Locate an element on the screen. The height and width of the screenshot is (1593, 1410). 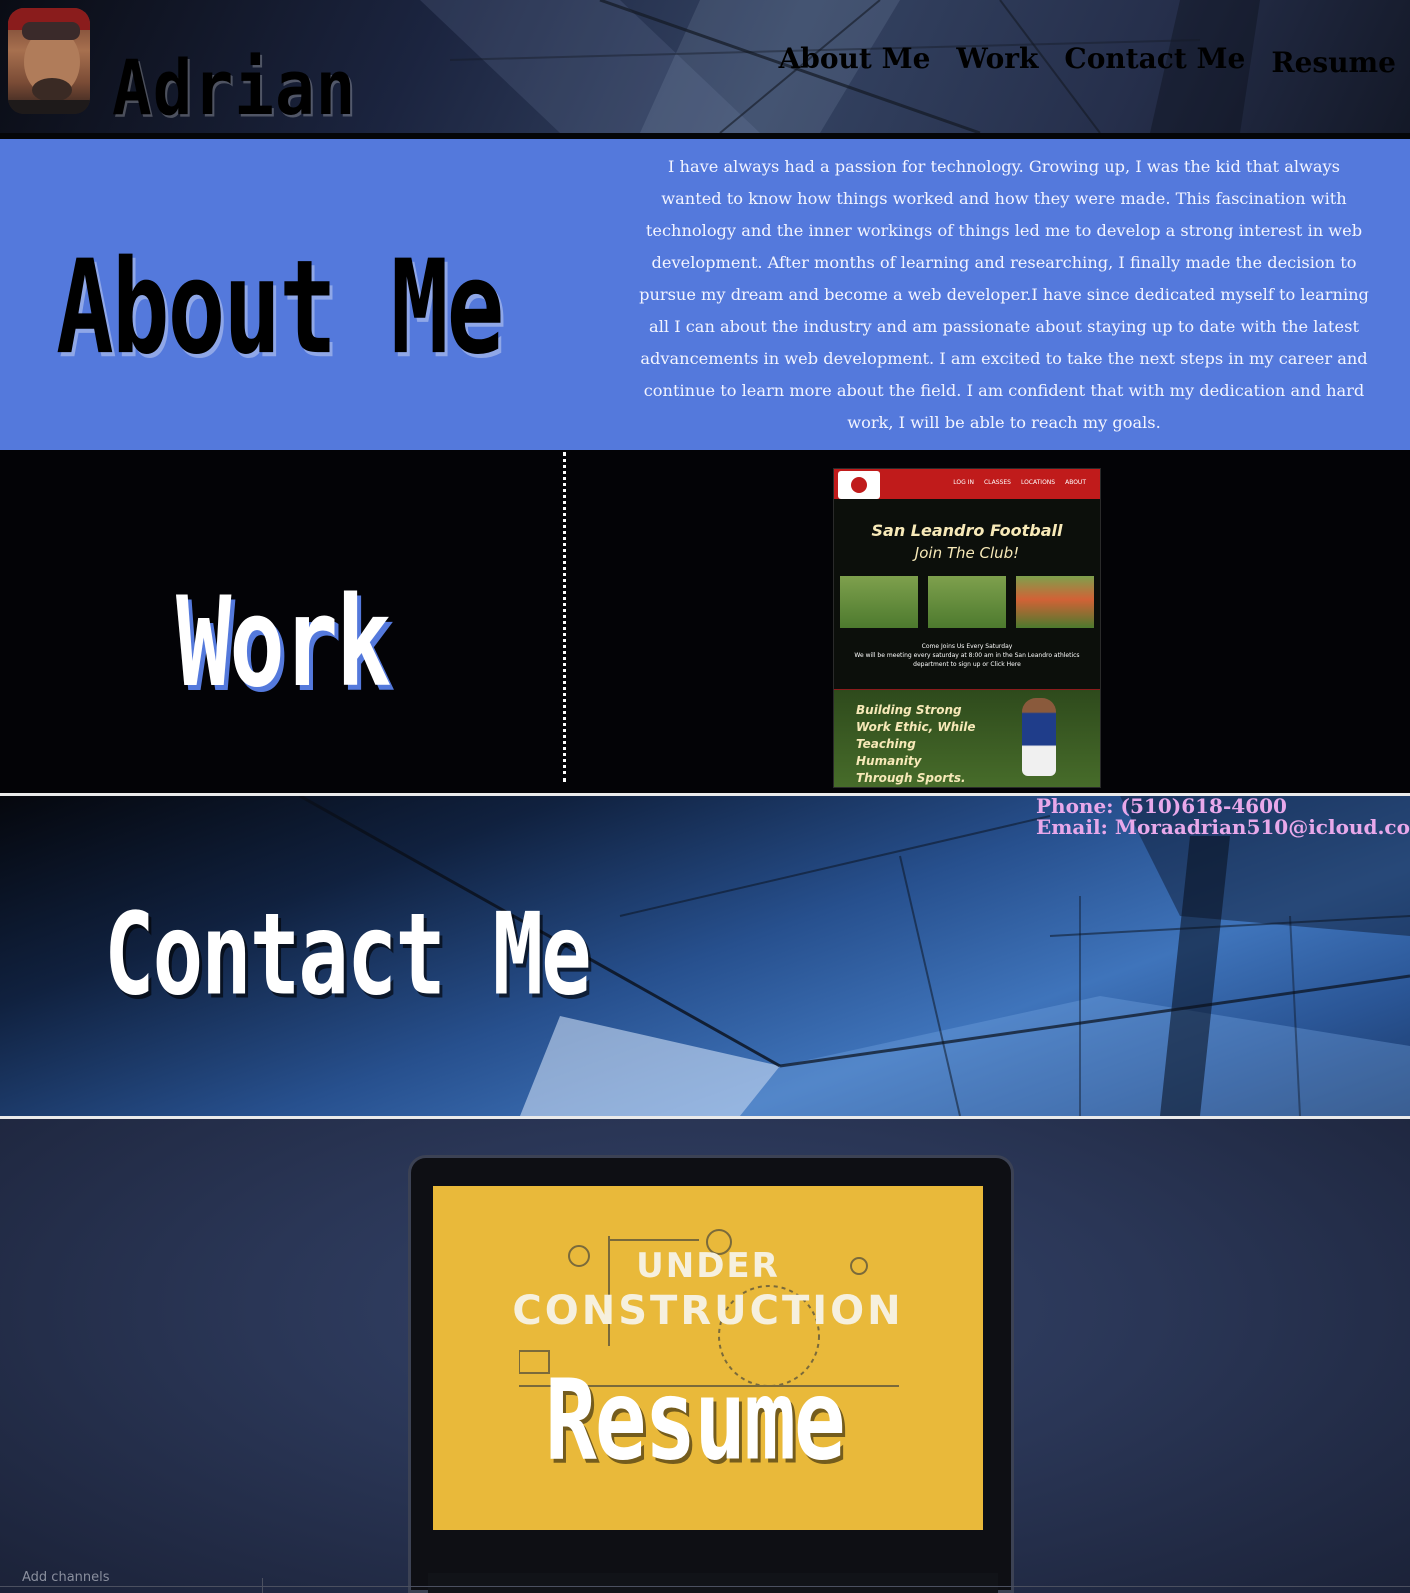
main-nav: About Me Work Contact Me Resume is located at coordinates (1087, 60).